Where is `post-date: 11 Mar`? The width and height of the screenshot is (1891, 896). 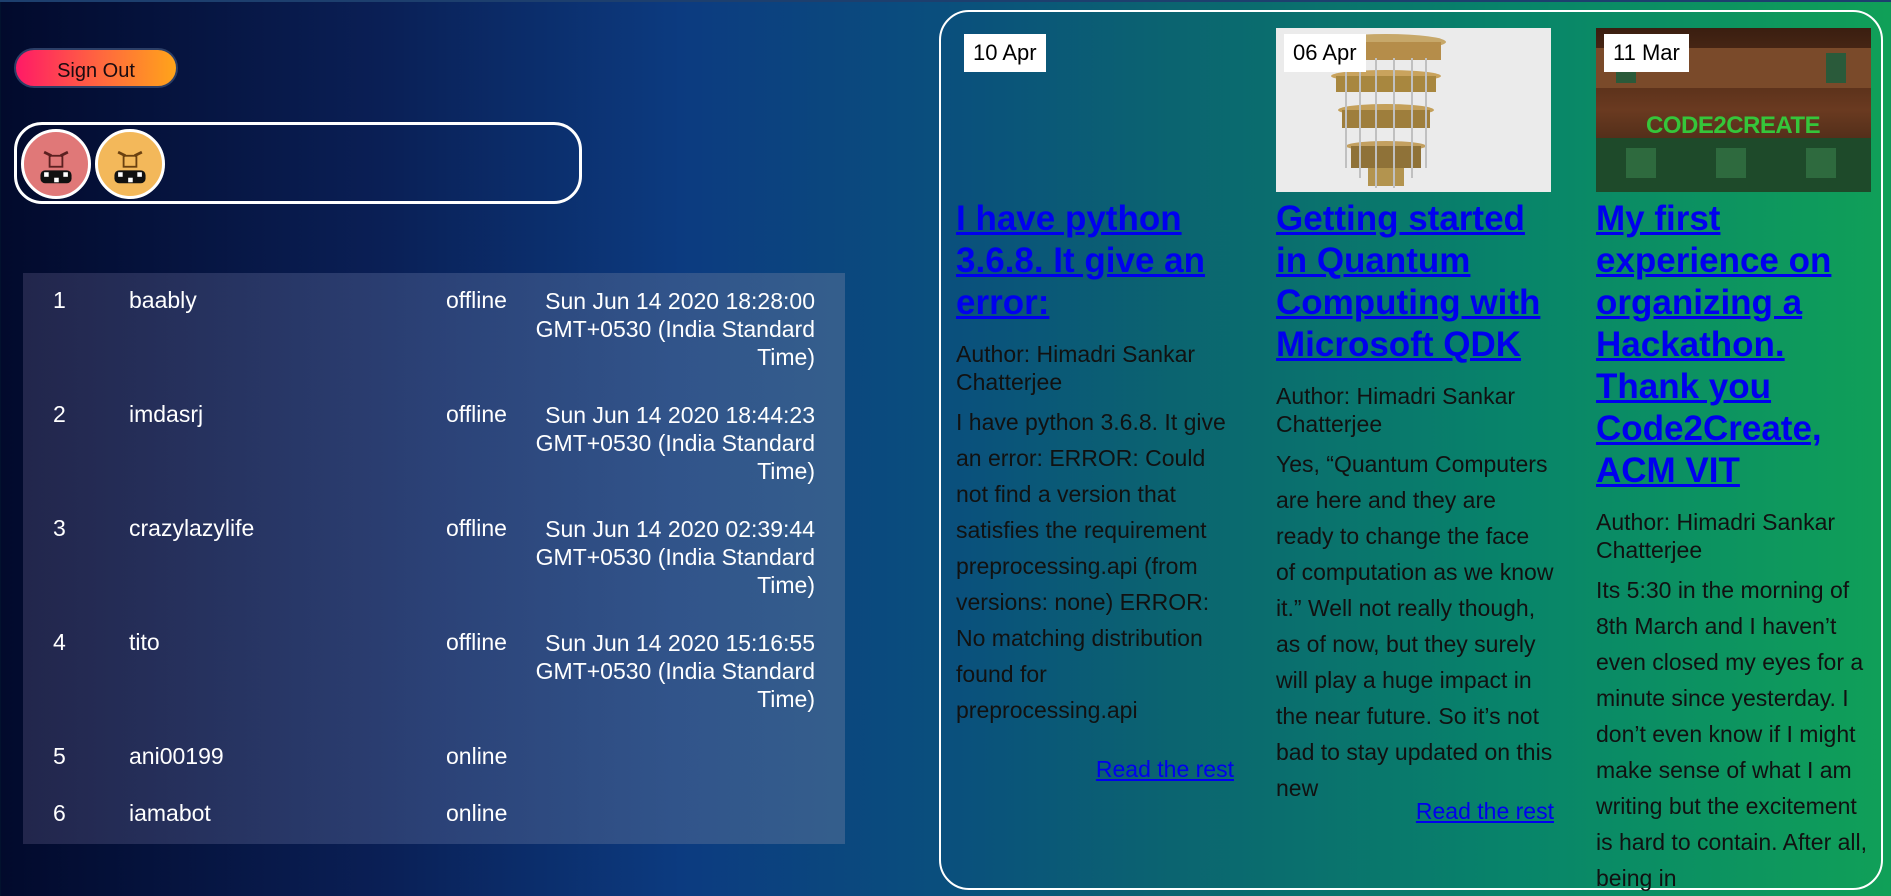
post-date: 11 Mar is located at coordinates (1646, 53).